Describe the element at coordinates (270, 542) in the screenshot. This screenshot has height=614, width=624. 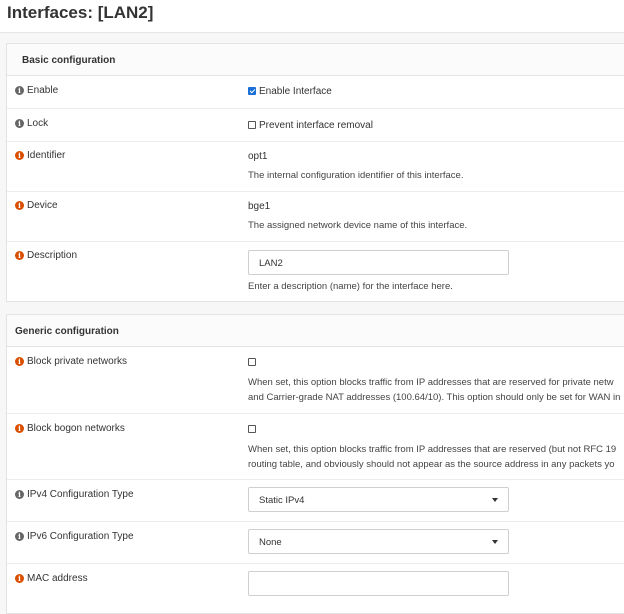
I see `ipv6-type-selected: None` at that location.